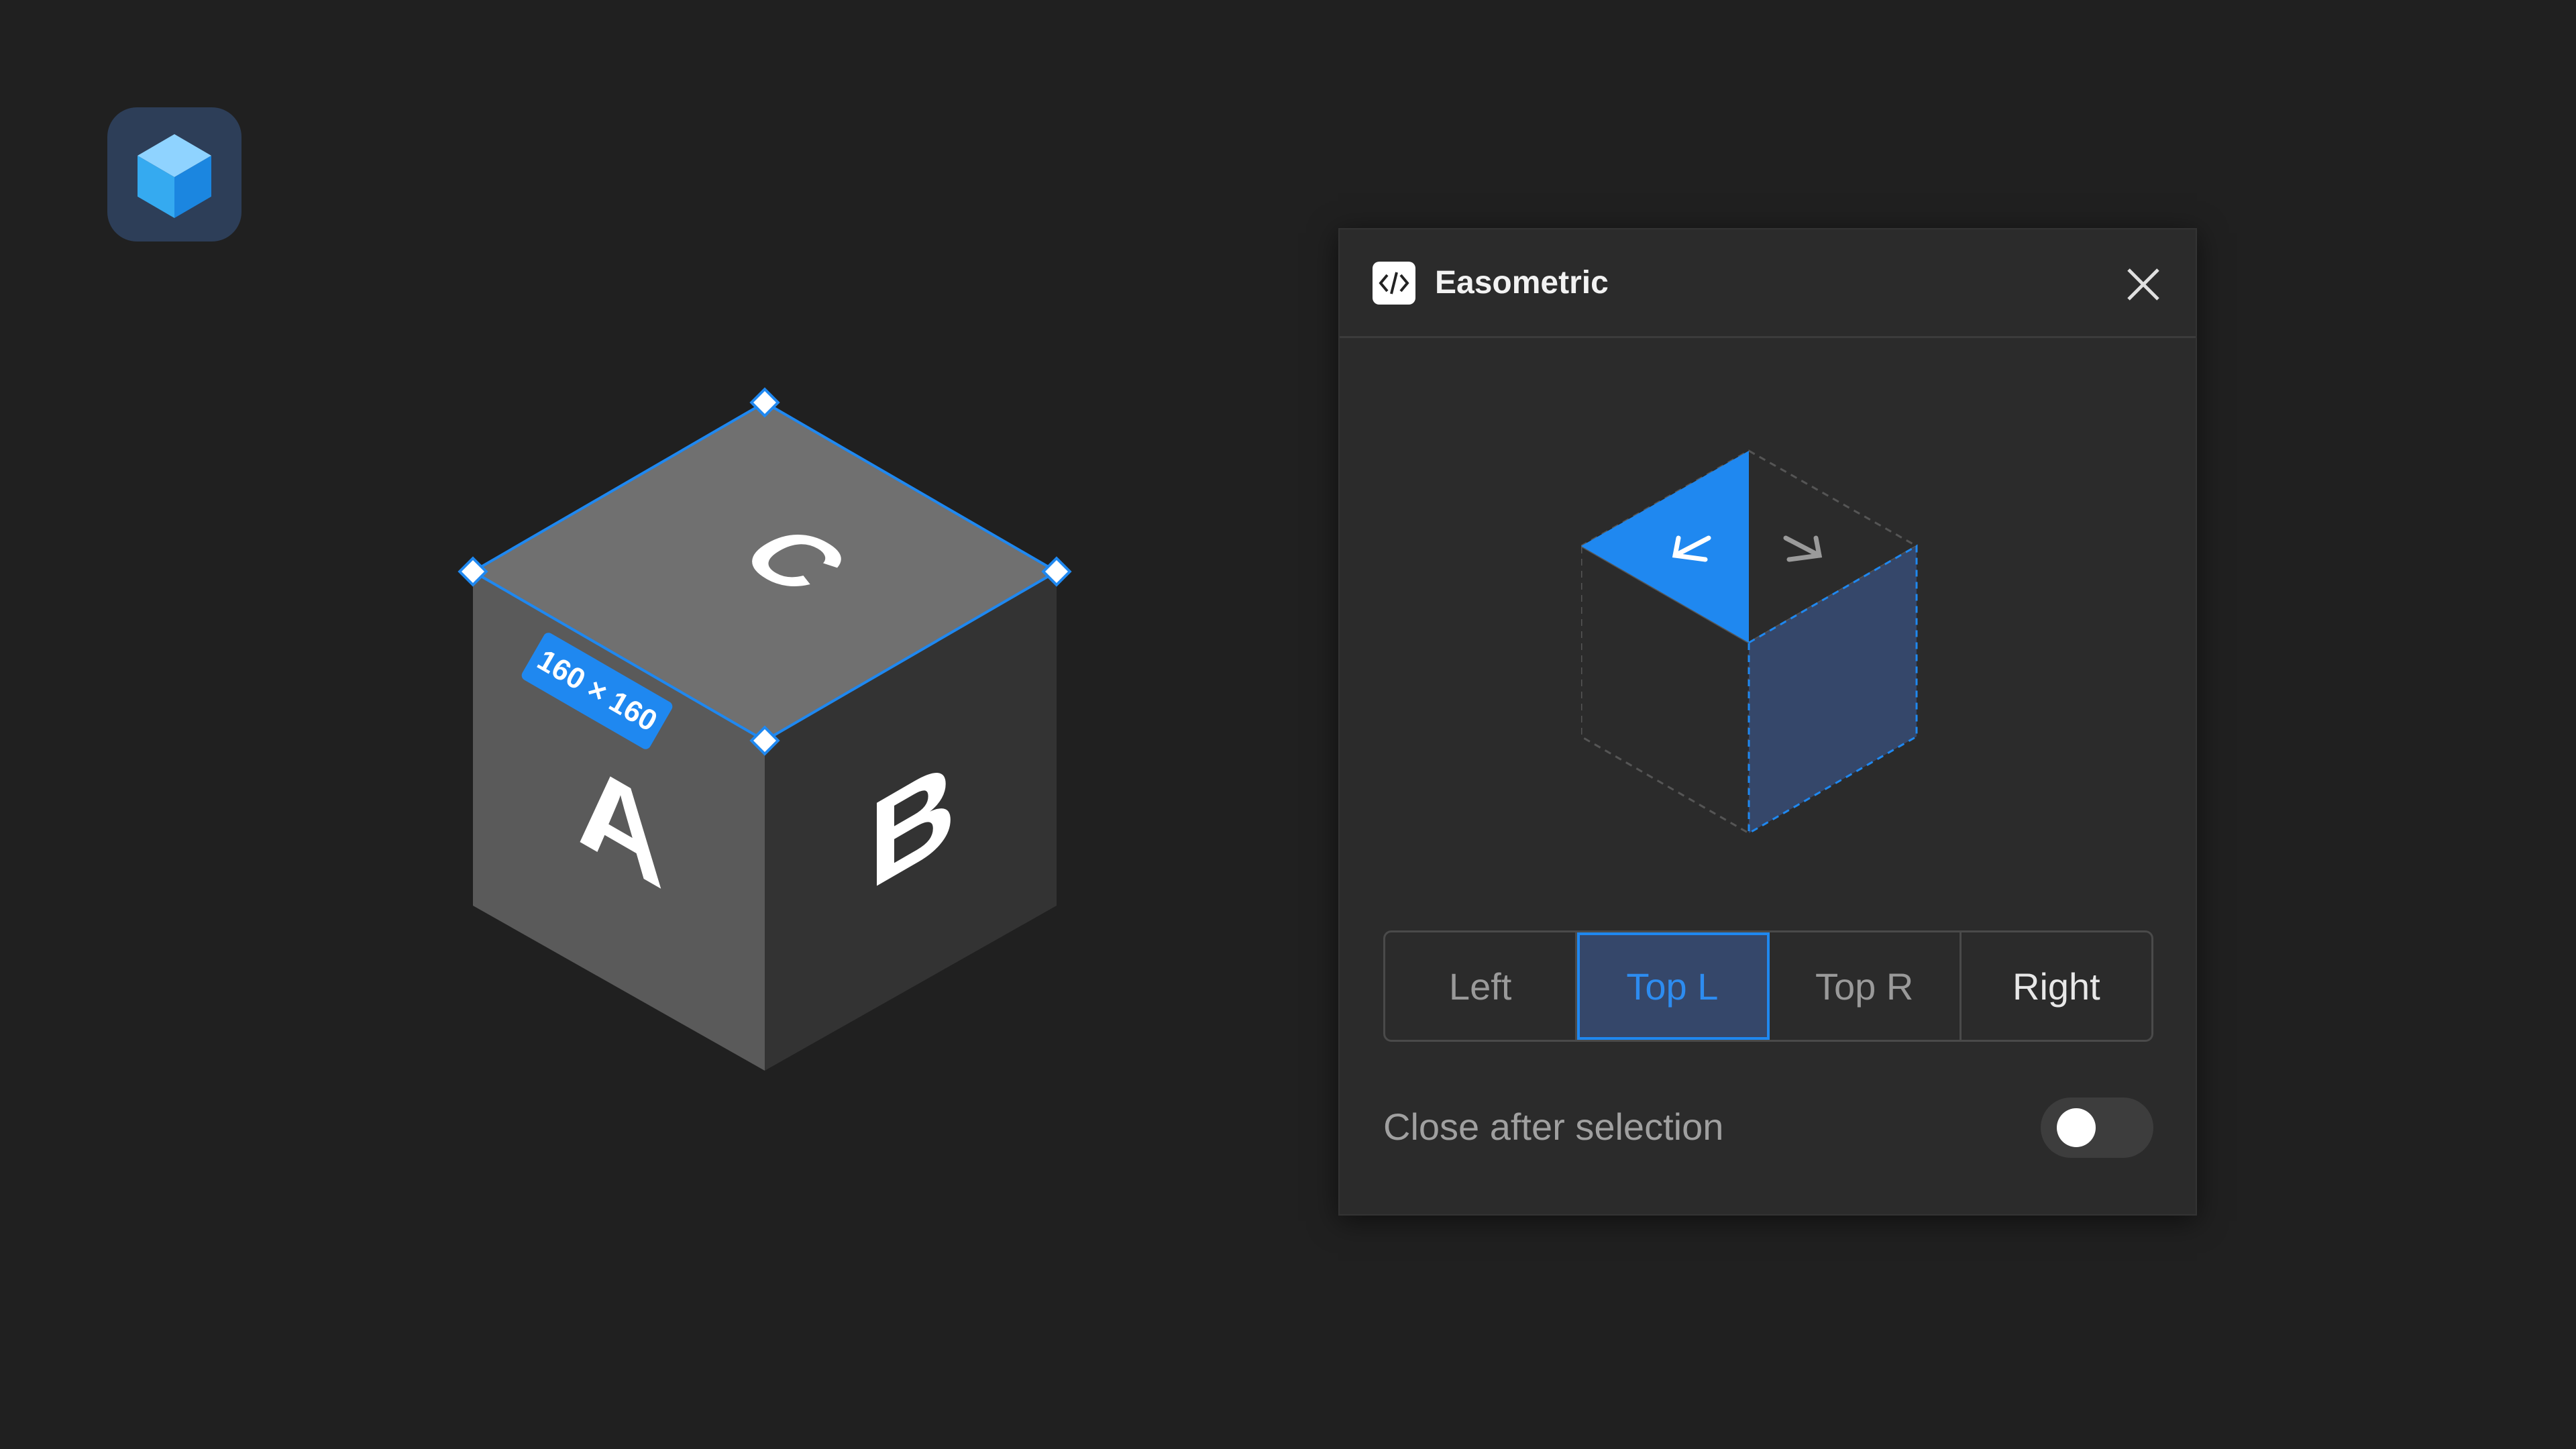 The image size is (2576, 1449). I want to click on toggle-label: Close after selection, so click(1553, 1127).